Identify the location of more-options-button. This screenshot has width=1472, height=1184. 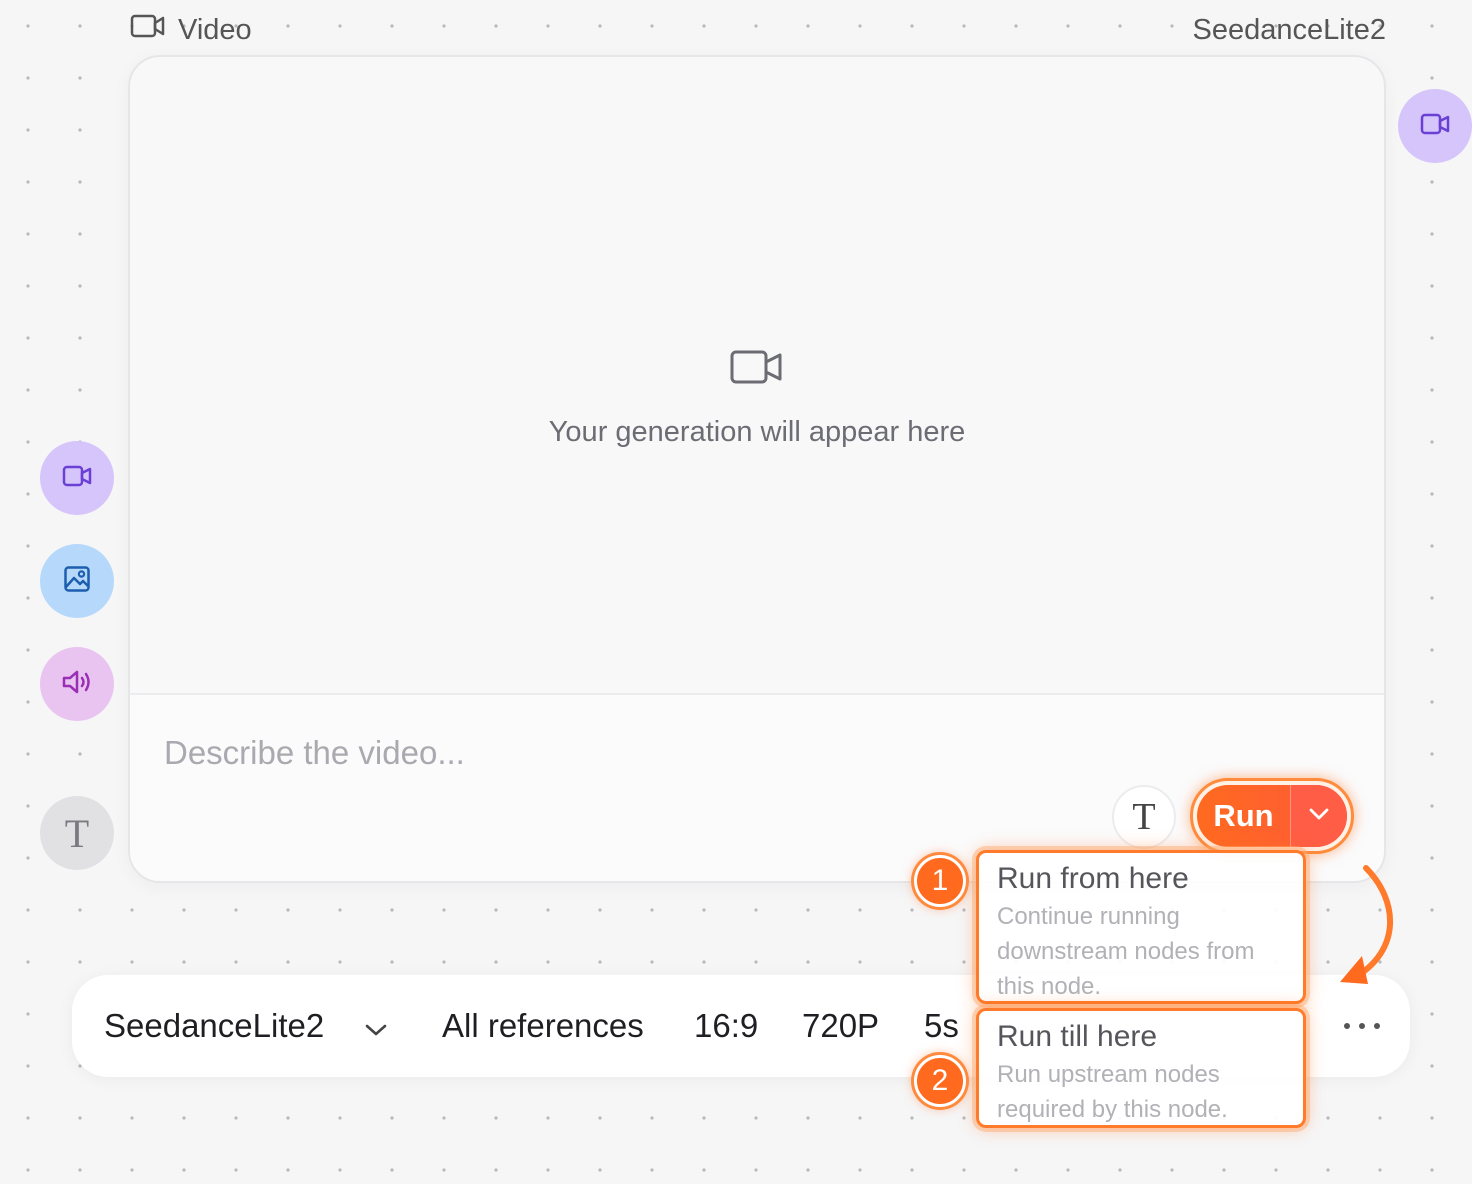
(1362, 1026).